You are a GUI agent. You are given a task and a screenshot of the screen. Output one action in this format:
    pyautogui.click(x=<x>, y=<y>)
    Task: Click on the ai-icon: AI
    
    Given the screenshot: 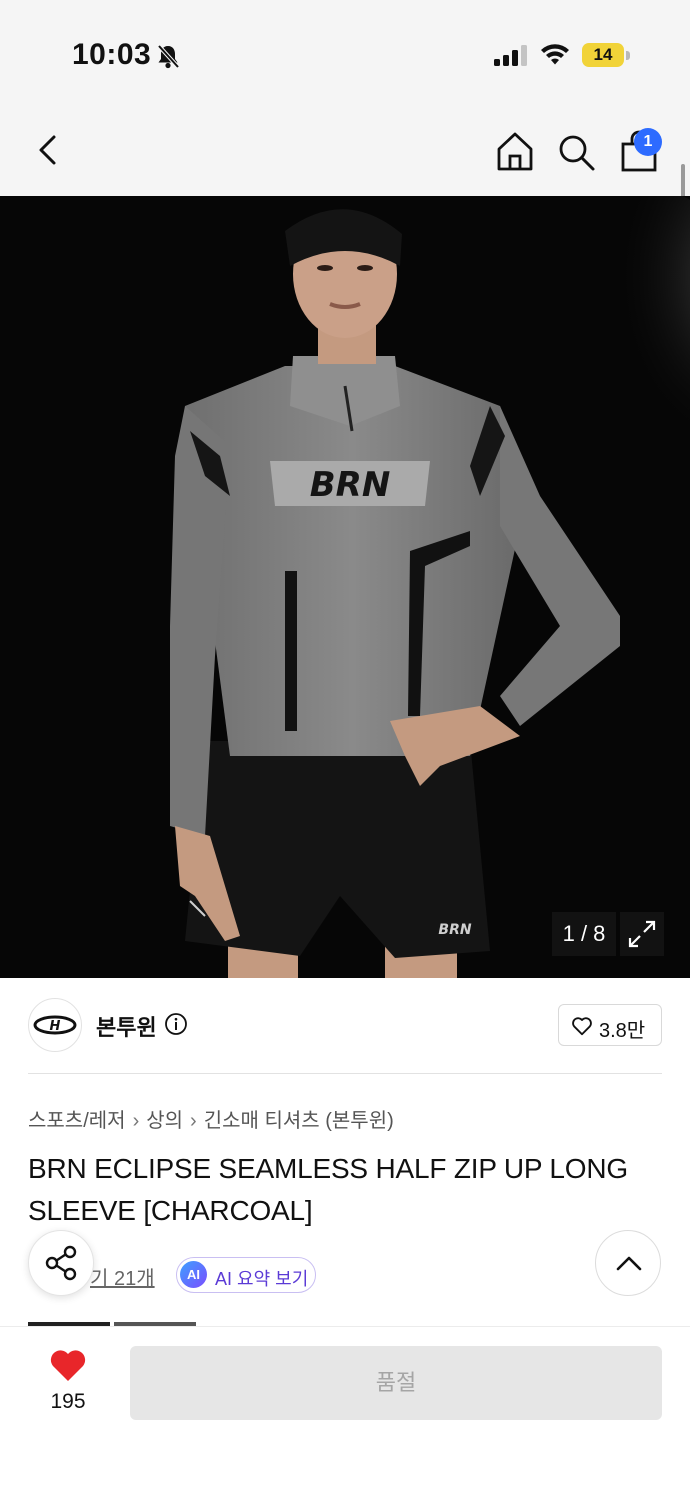 What is the action you would take?
    pyautogui.click(x=193, y=1274)
    